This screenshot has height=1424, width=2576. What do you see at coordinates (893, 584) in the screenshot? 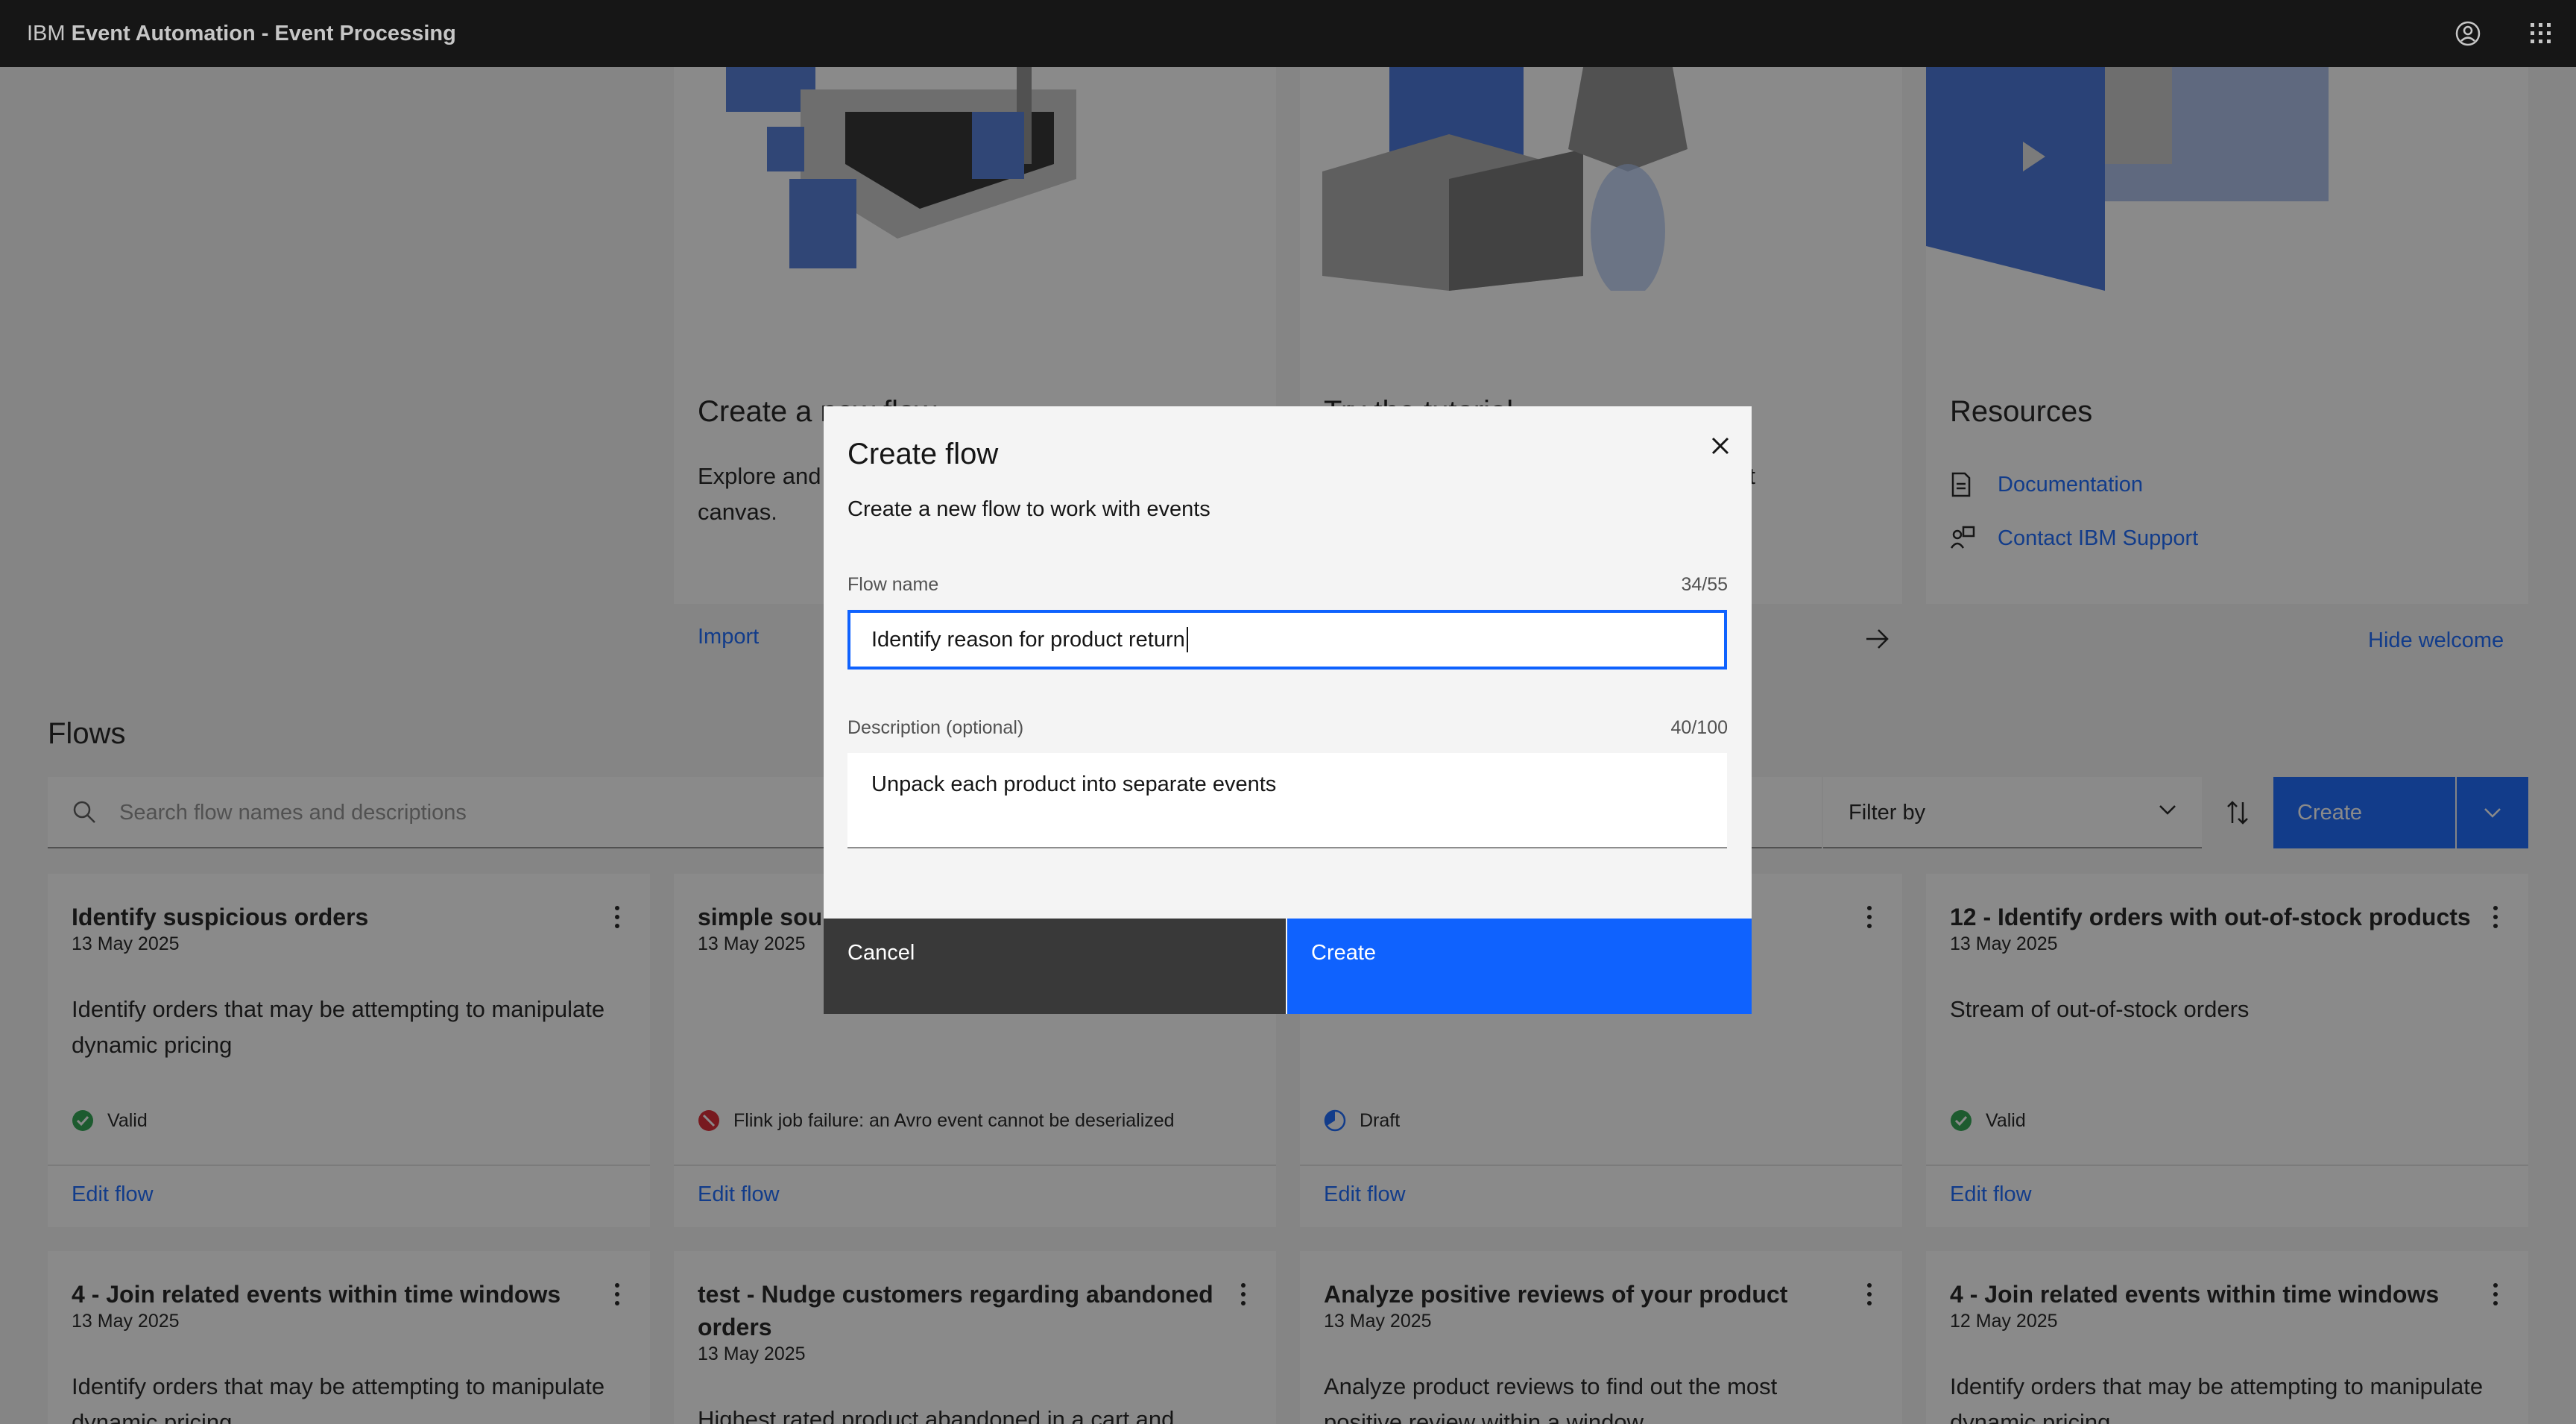
I see `flow-name-label: Flow name` at bounding box center [893, 584].